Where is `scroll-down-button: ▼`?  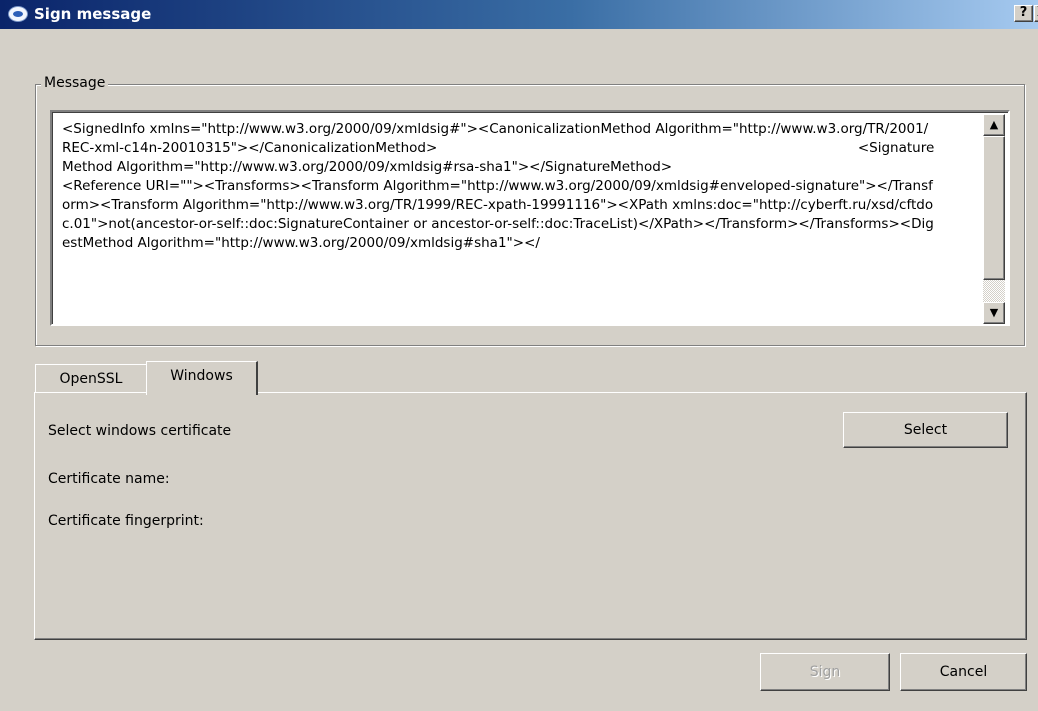 scroll-down-button: ▼ is located at coordinates (994, 313).